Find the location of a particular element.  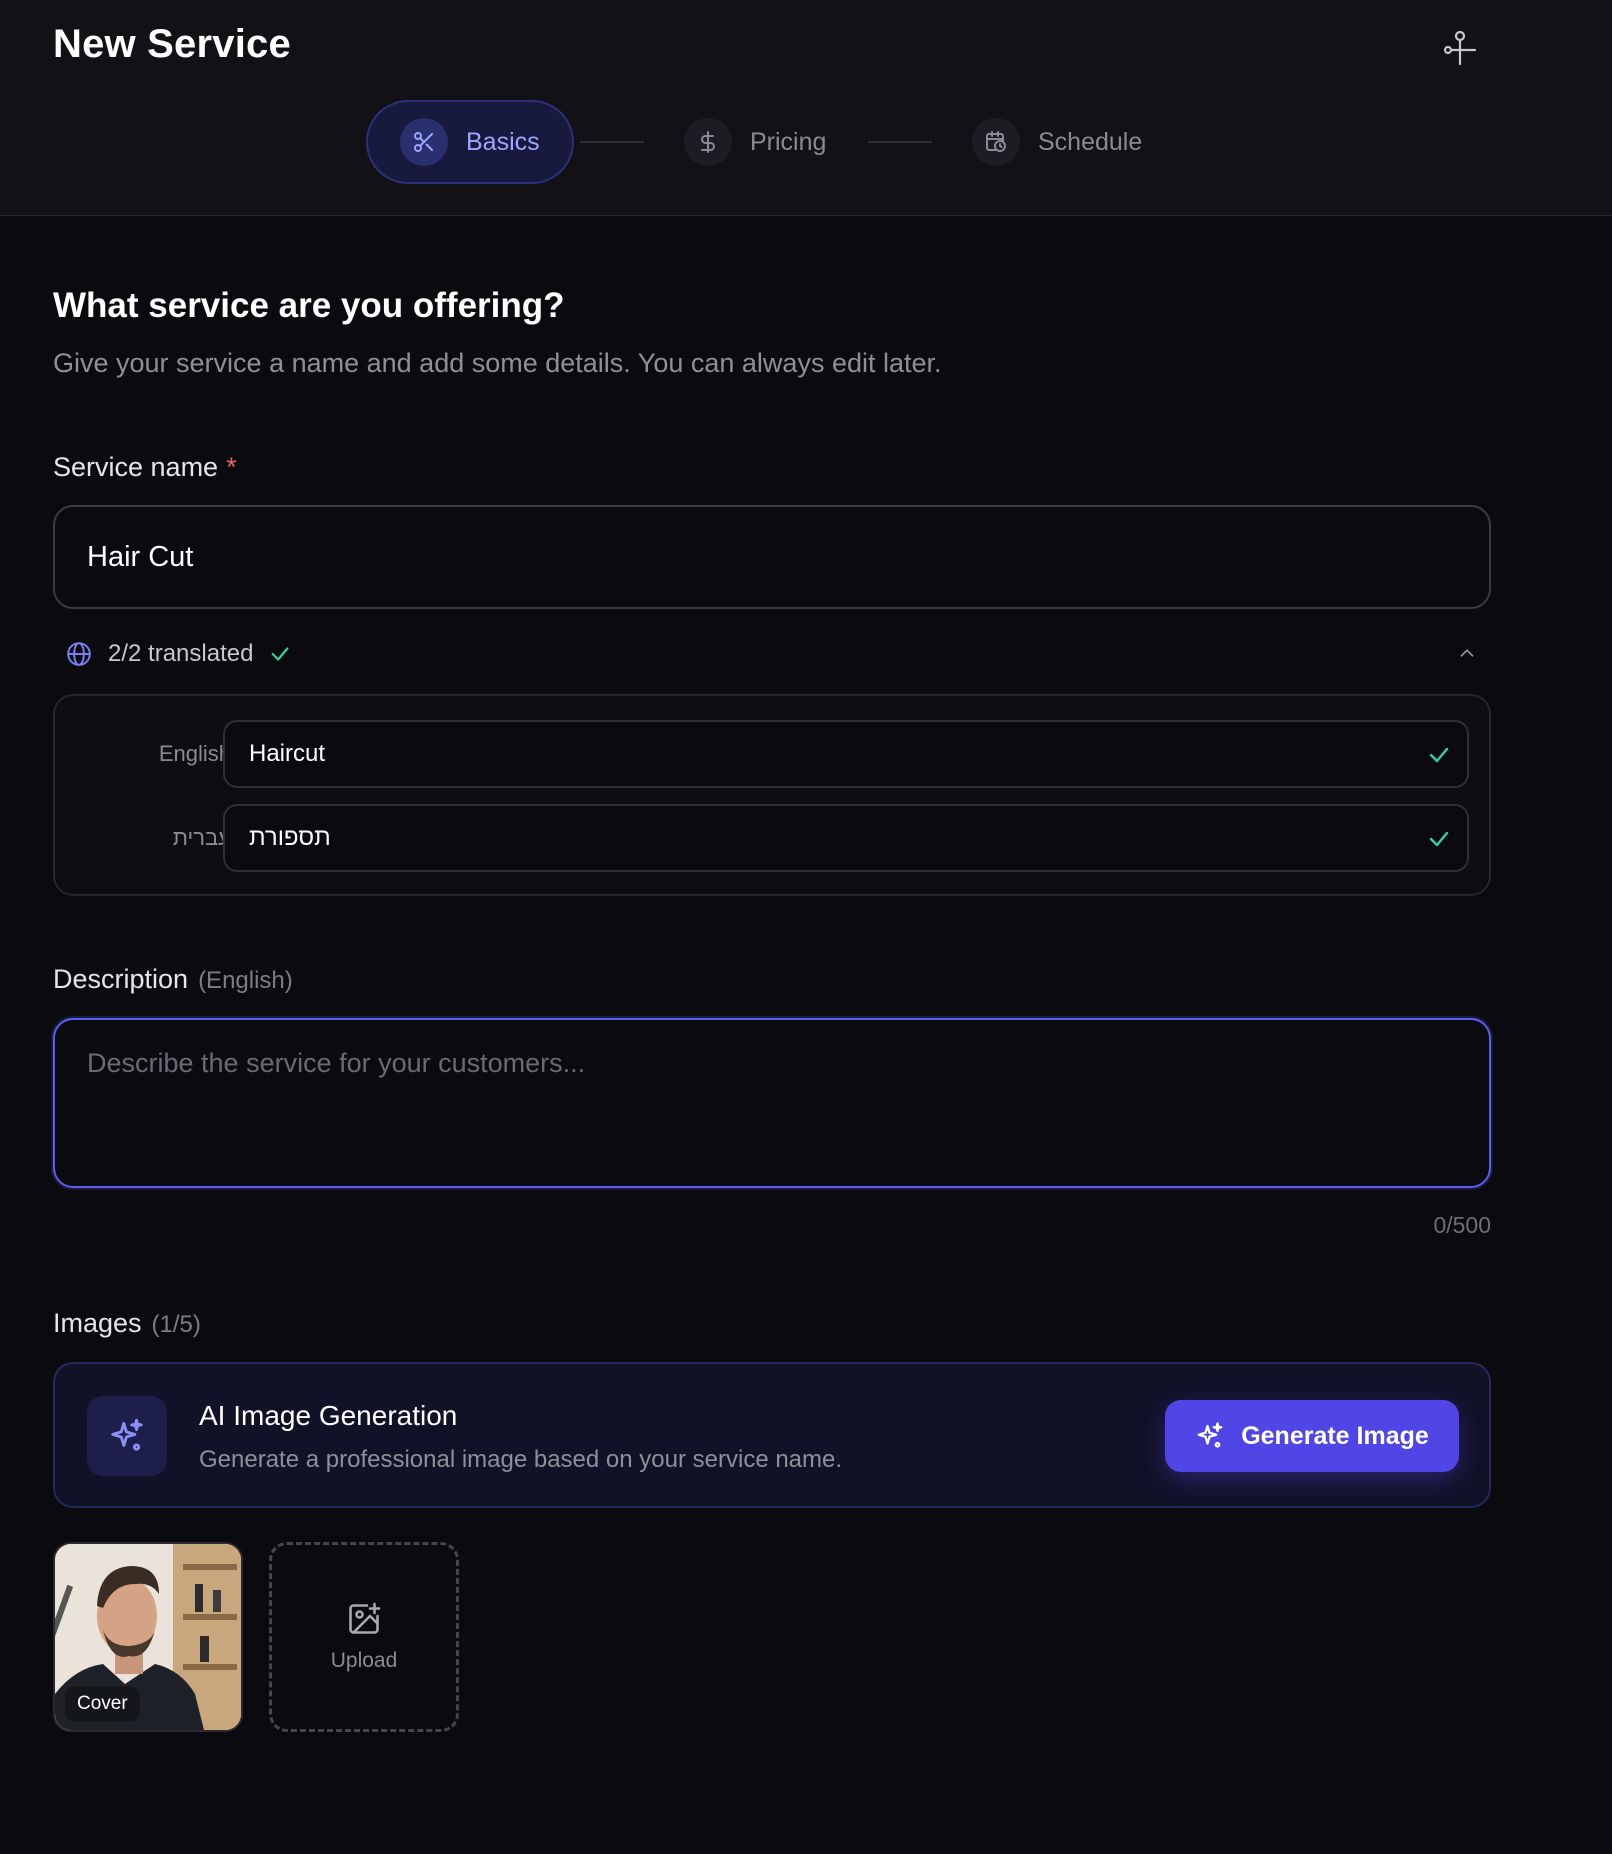

stepper: Basics Pricing Schedule is located at coordinates (806, 142).